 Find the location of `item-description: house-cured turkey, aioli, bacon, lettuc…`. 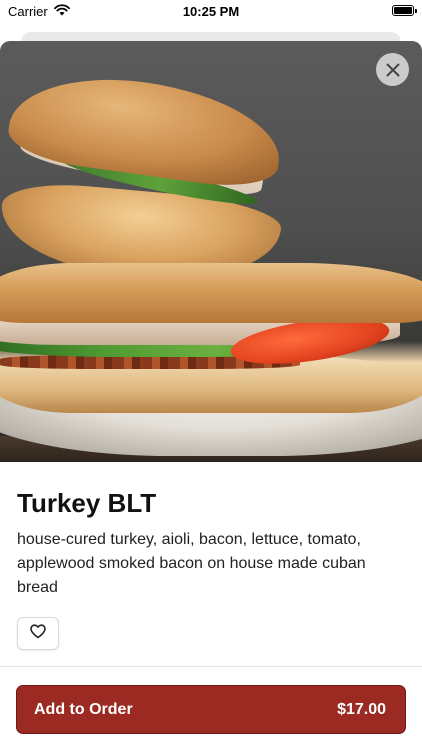

item-description: house-cured turkey, aioli, bacon, lettuc… is located at coordinates (191, 563).